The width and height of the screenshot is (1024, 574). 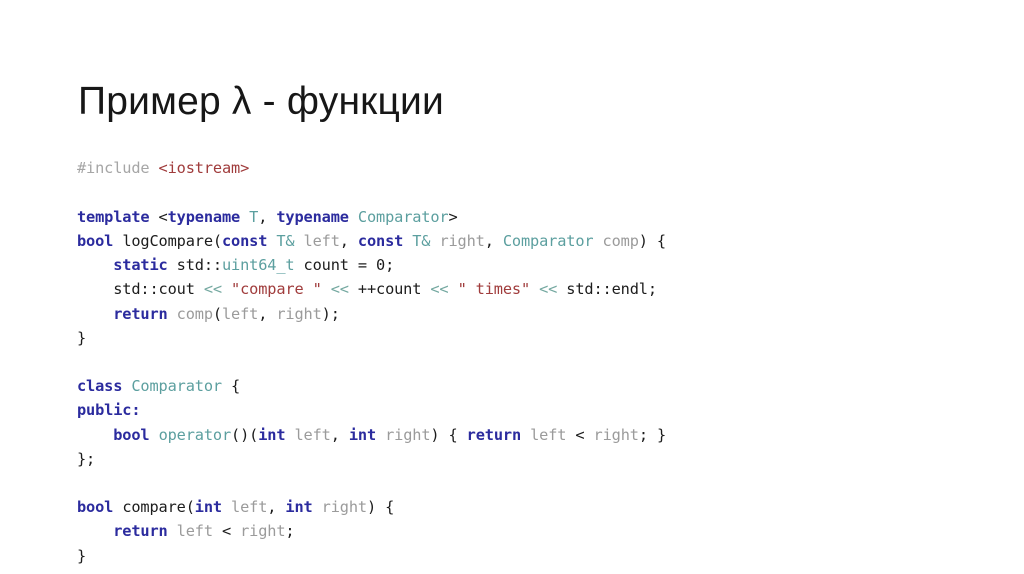 I want to click on code-line: bool compare(int left, int right) {, so click(x=527, y=507).